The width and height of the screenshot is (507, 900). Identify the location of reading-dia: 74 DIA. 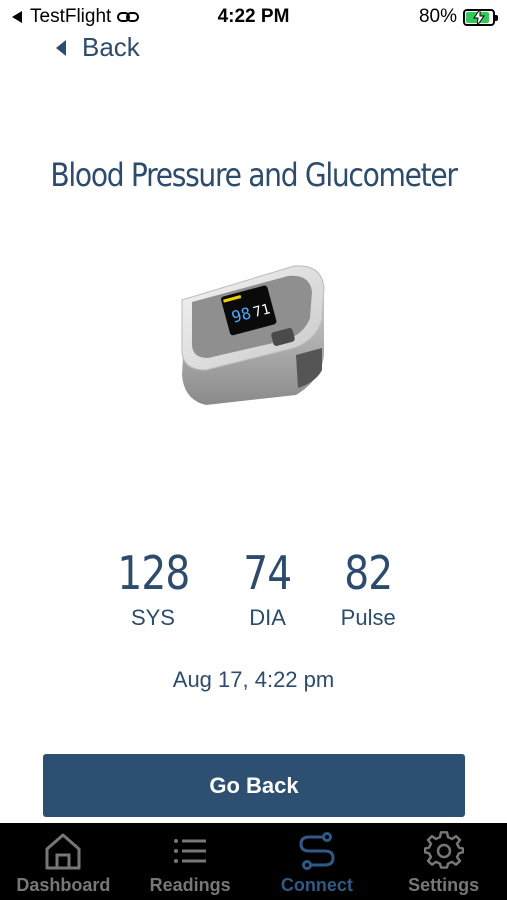
(267, 588).